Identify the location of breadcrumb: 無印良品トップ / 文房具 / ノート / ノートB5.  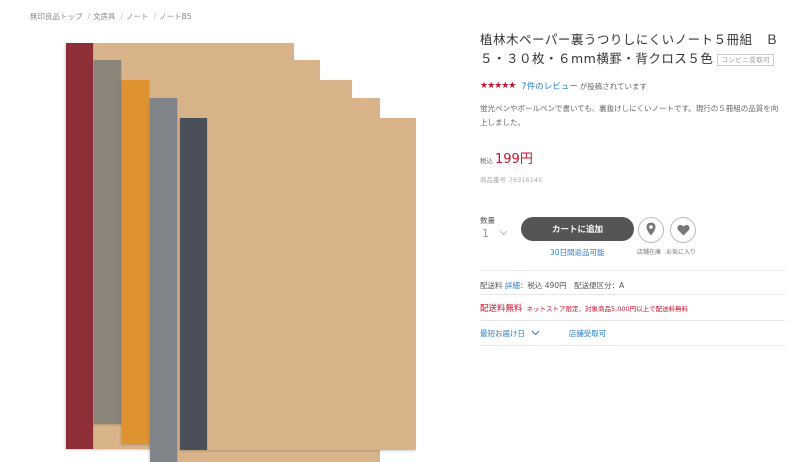
(112, 16).